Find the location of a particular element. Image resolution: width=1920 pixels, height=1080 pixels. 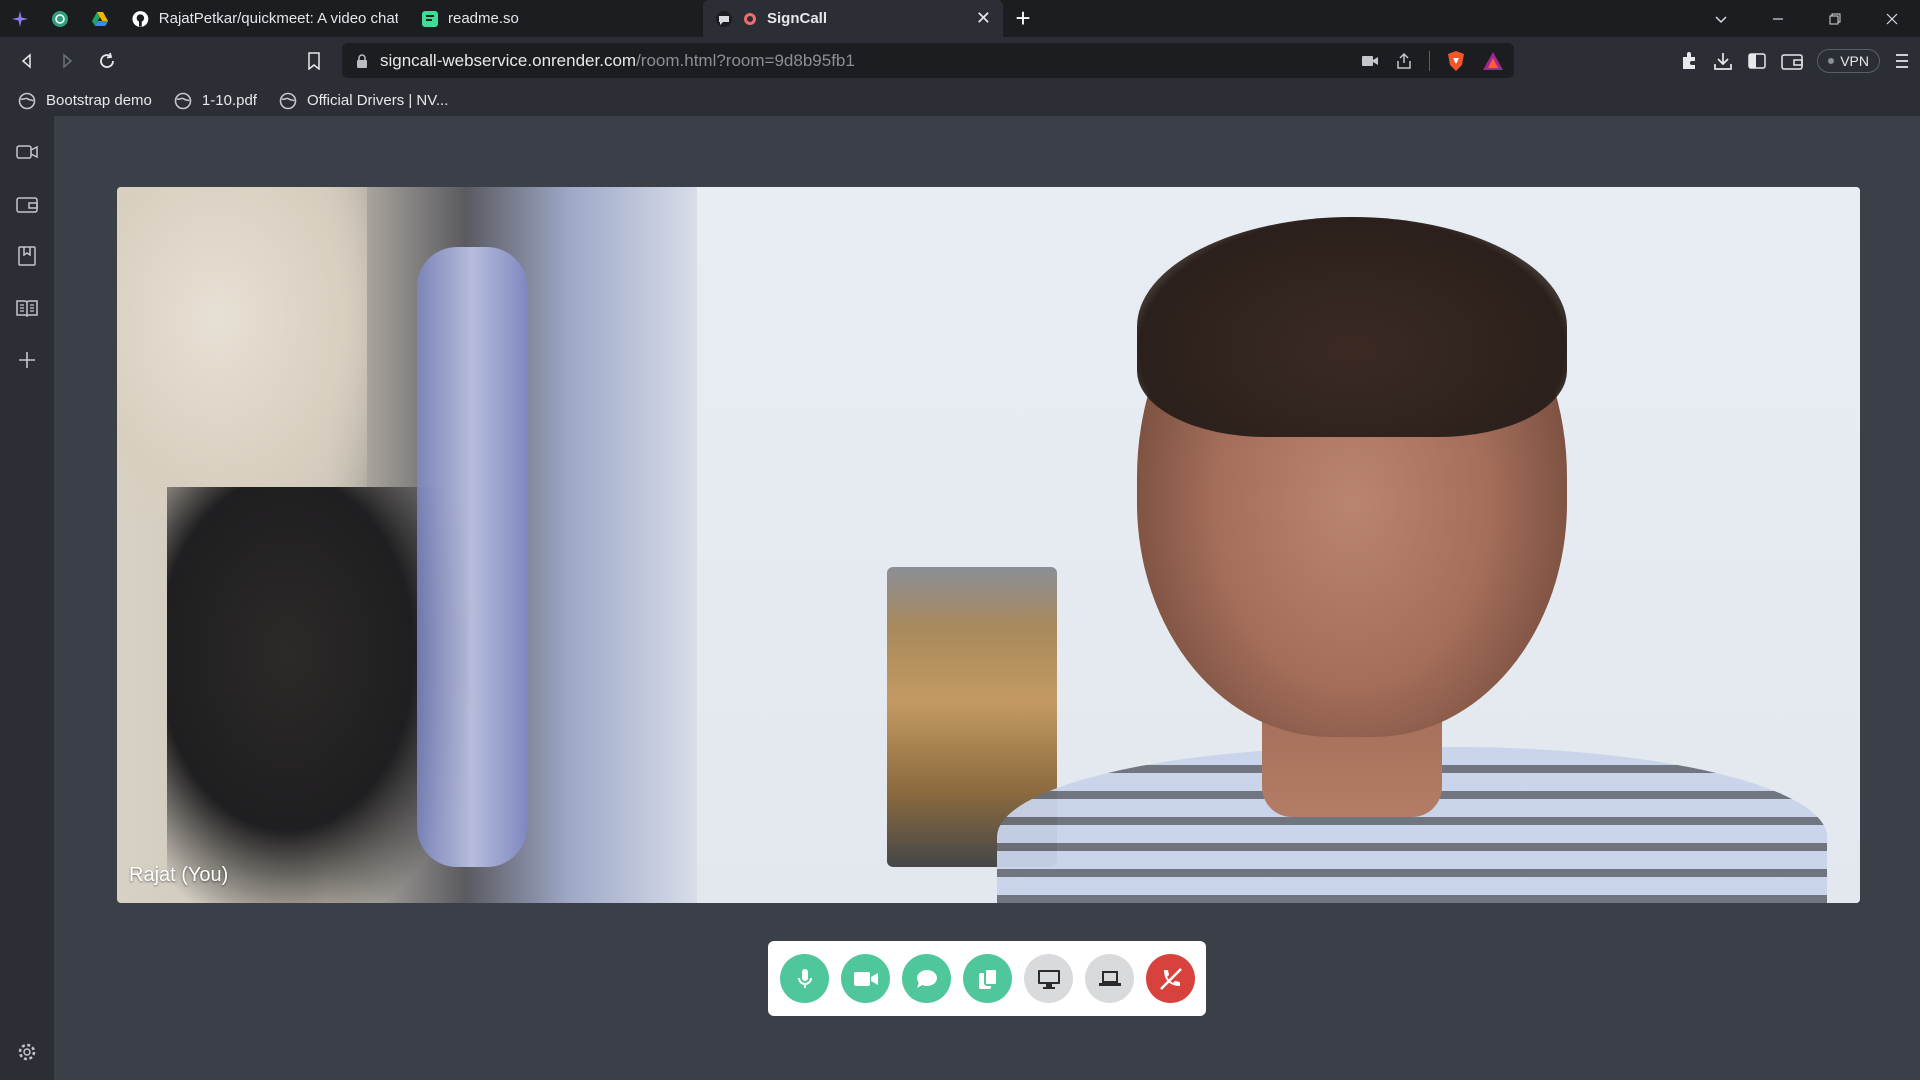

brave-shields-icon is located at coordinates (1456, 61).